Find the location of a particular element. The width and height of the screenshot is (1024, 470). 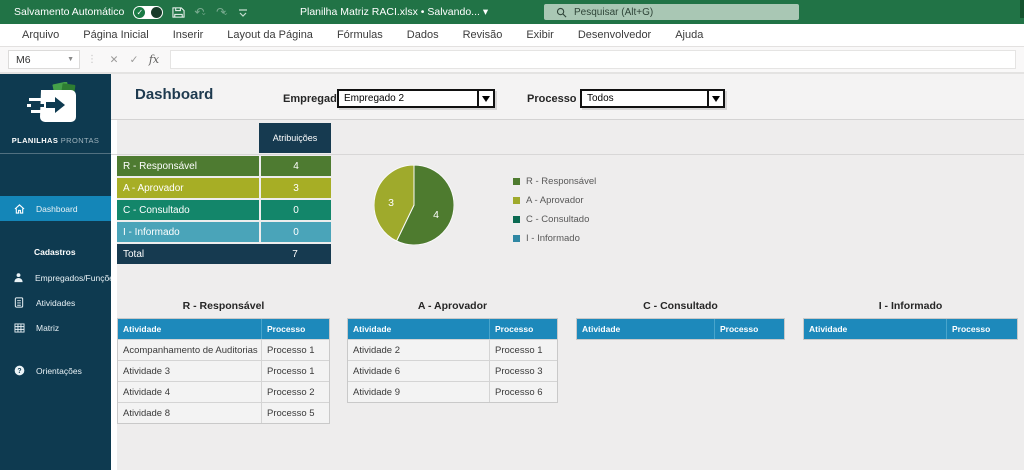

tab-dados: Dados is located at coordinates (423, 35).